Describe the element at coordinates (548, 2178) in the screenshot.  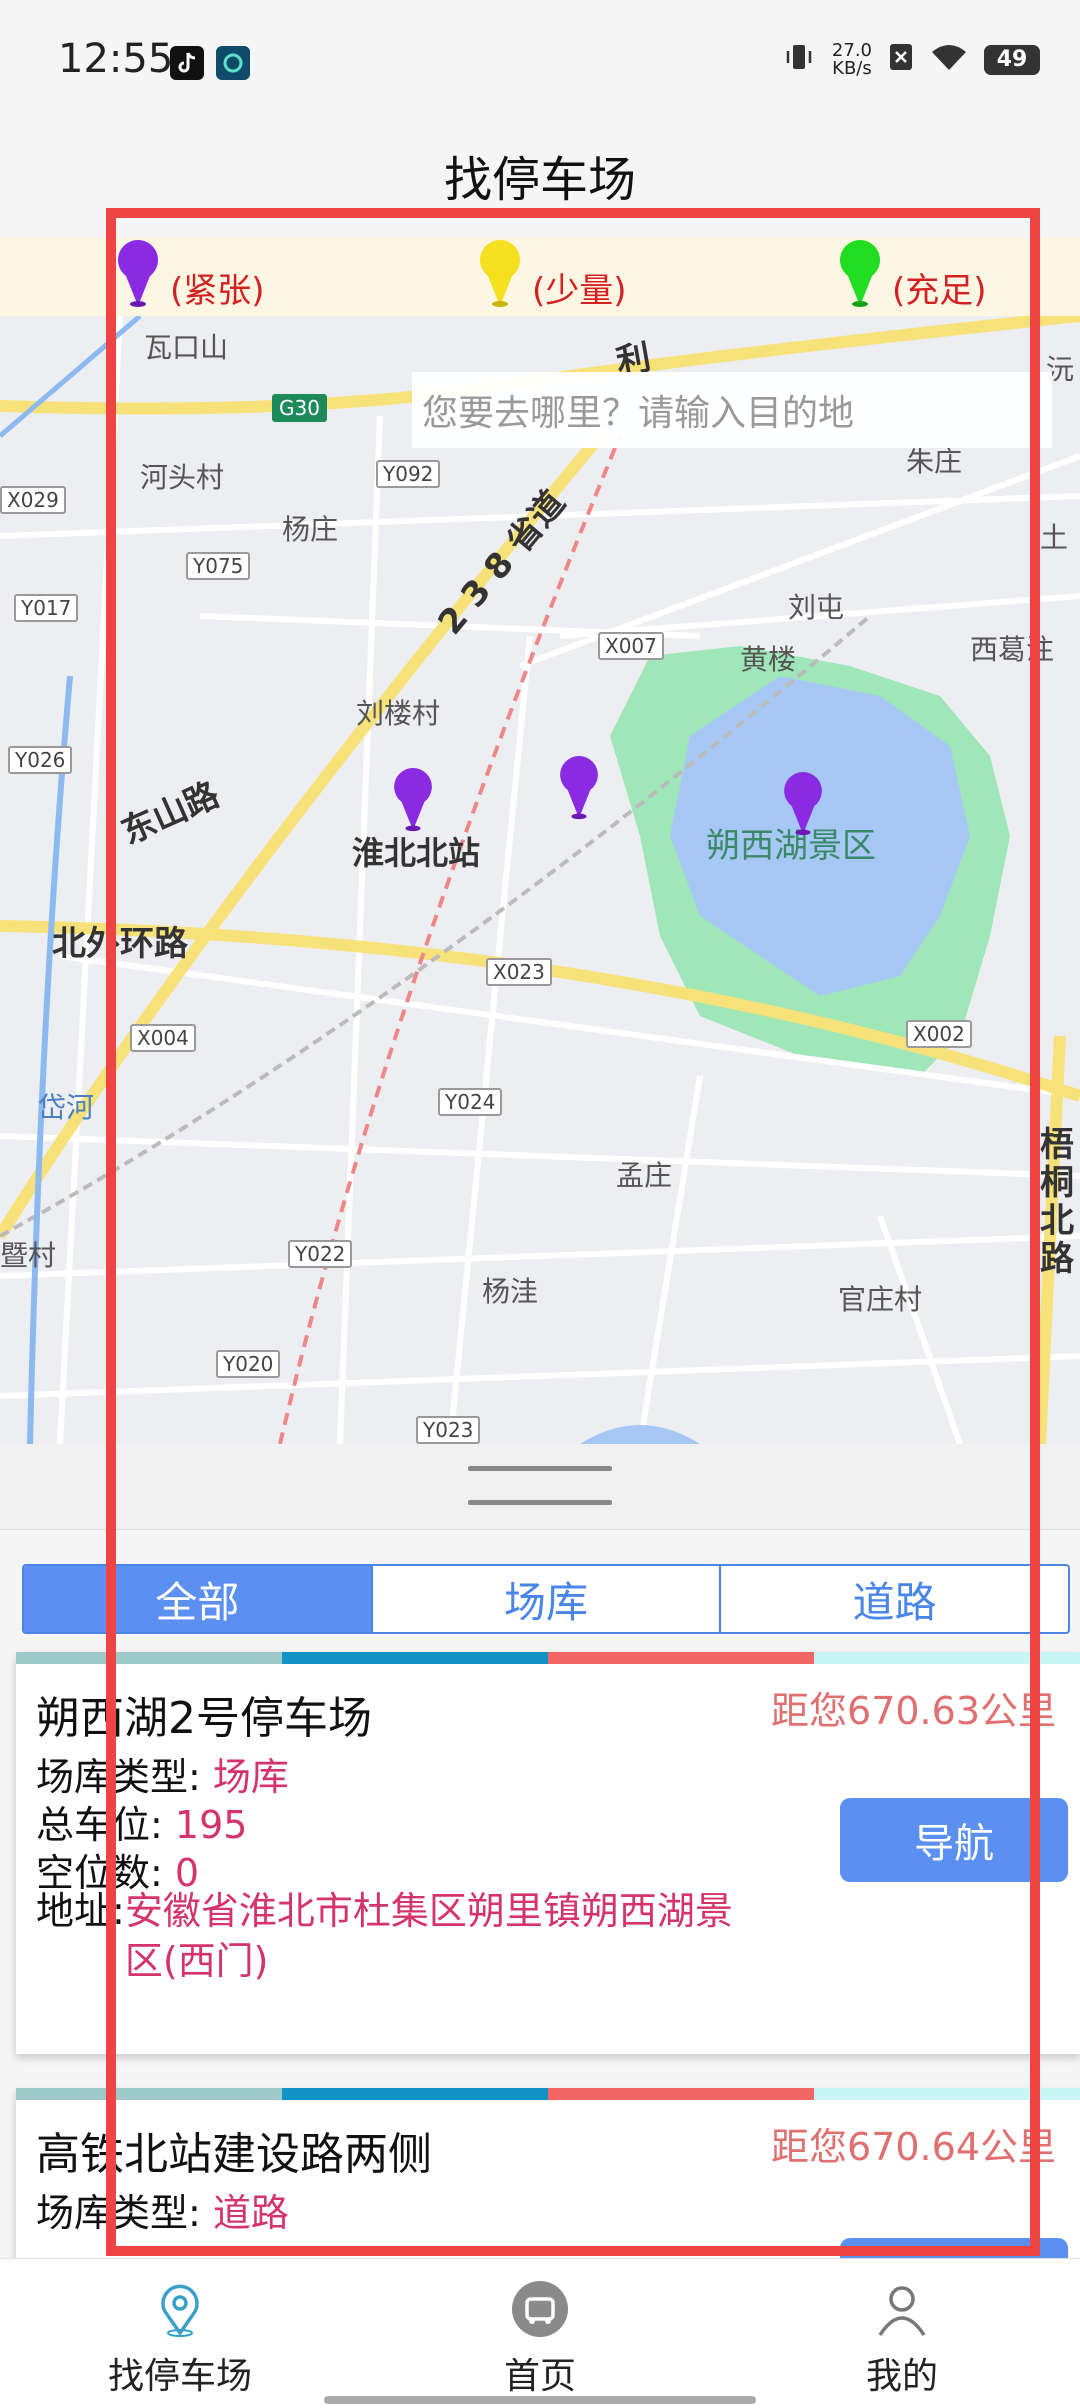
I see `parking-card: 高铁北站建设路两侧 距您670.64公里 场库类型: 道路 导航` at that location.